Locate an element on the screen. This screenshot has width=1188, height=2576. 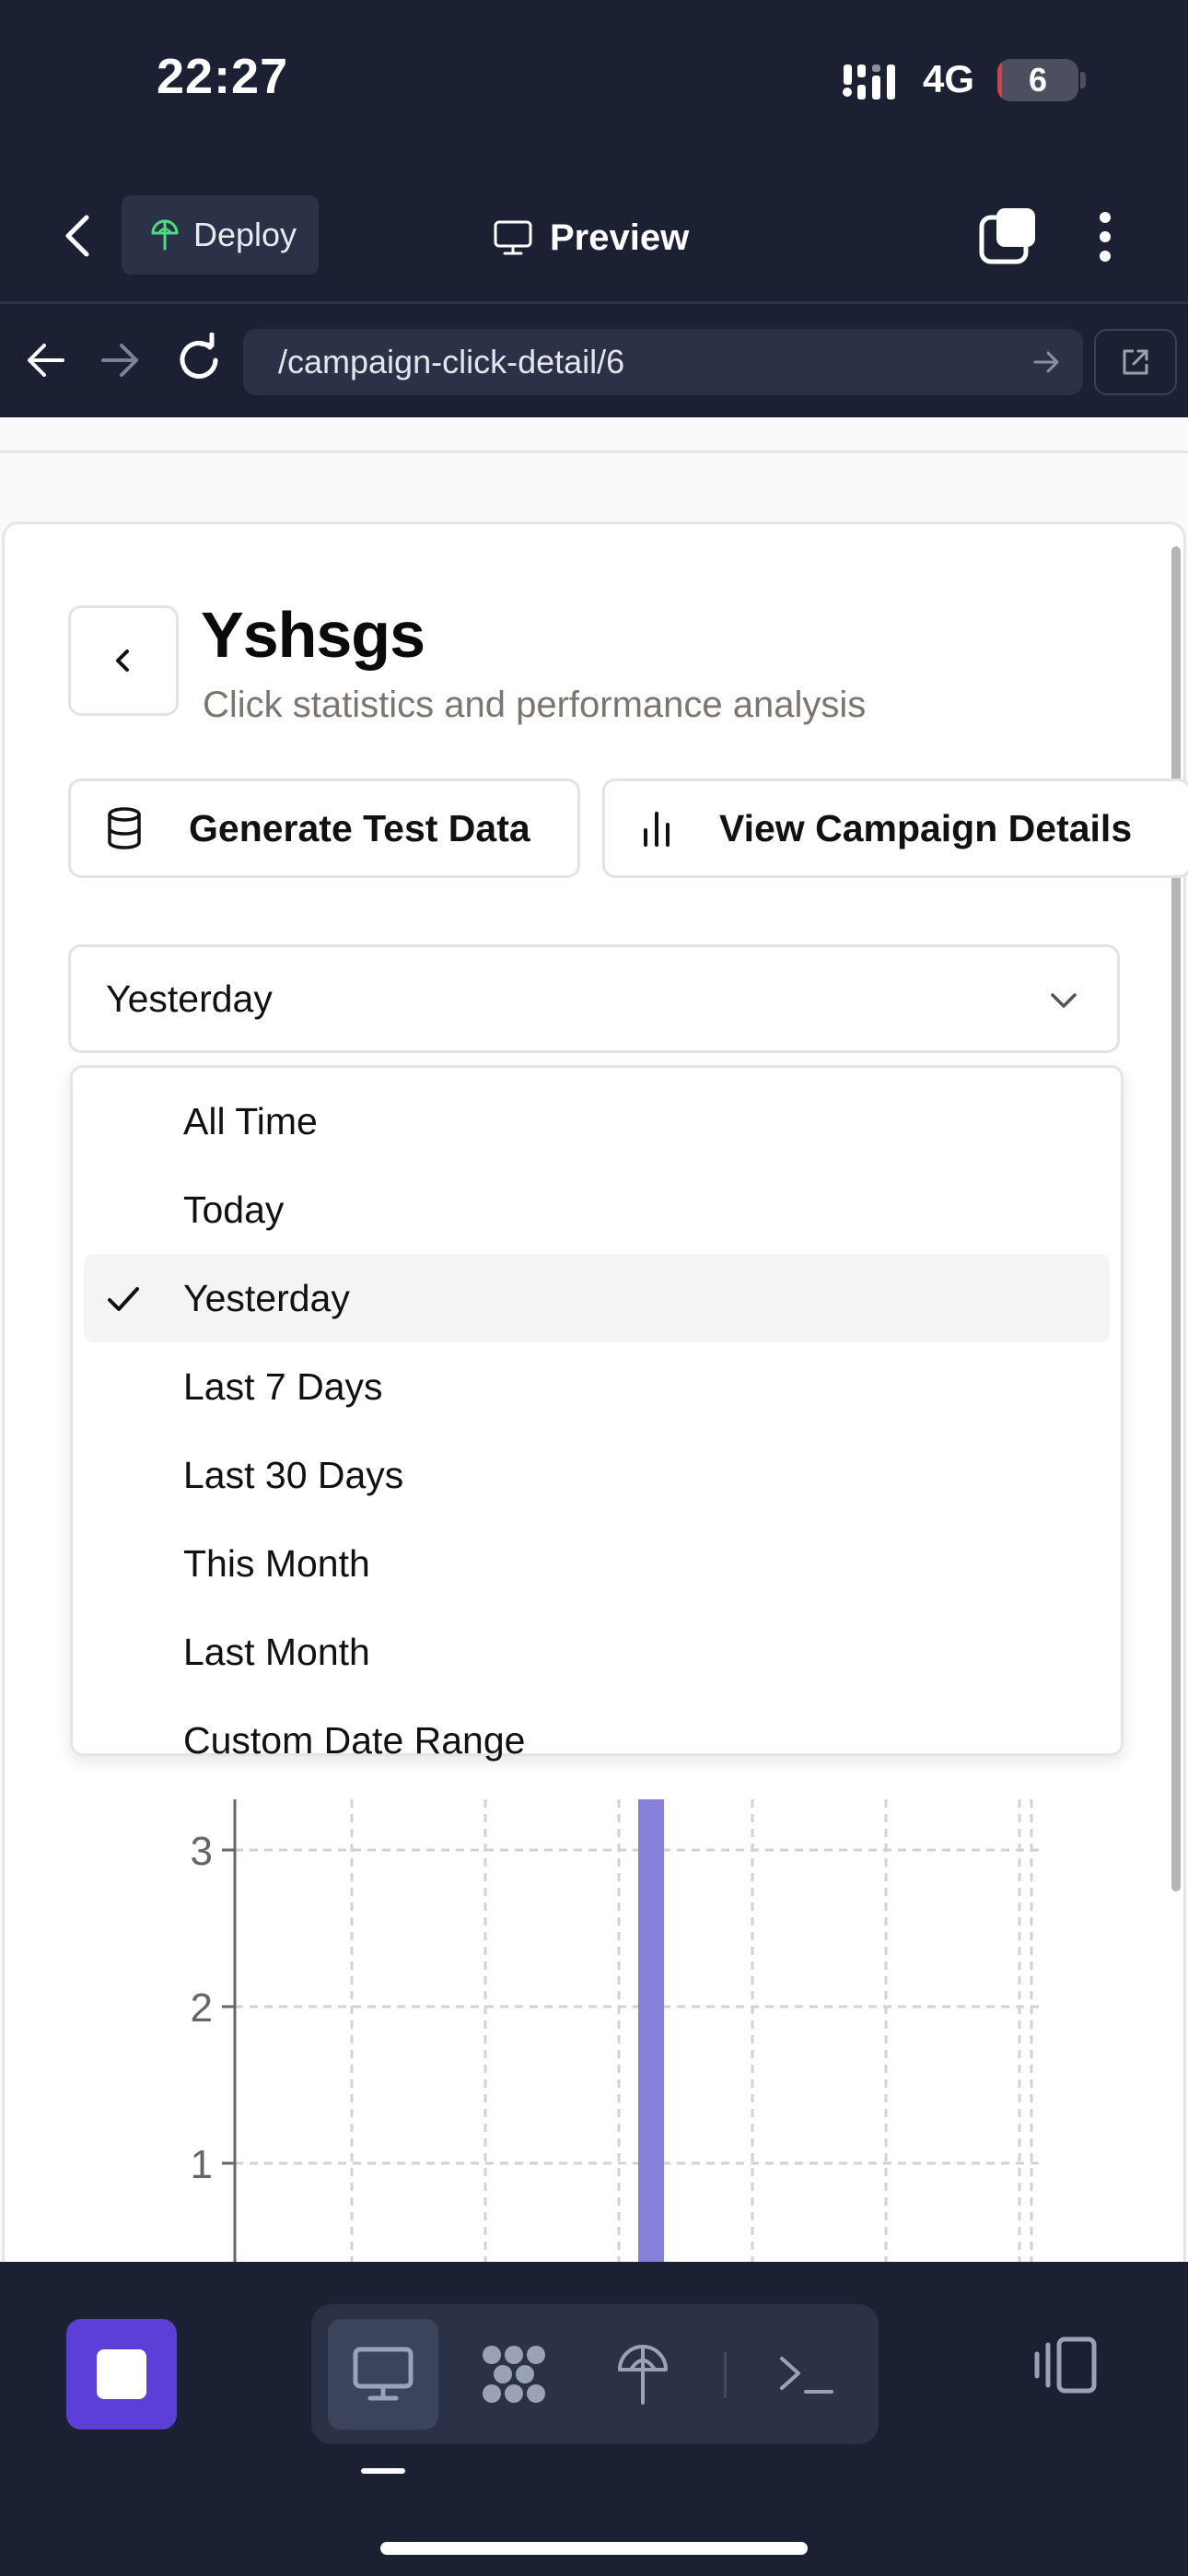
preview-label: Preview is located at coordinates (620, 237).